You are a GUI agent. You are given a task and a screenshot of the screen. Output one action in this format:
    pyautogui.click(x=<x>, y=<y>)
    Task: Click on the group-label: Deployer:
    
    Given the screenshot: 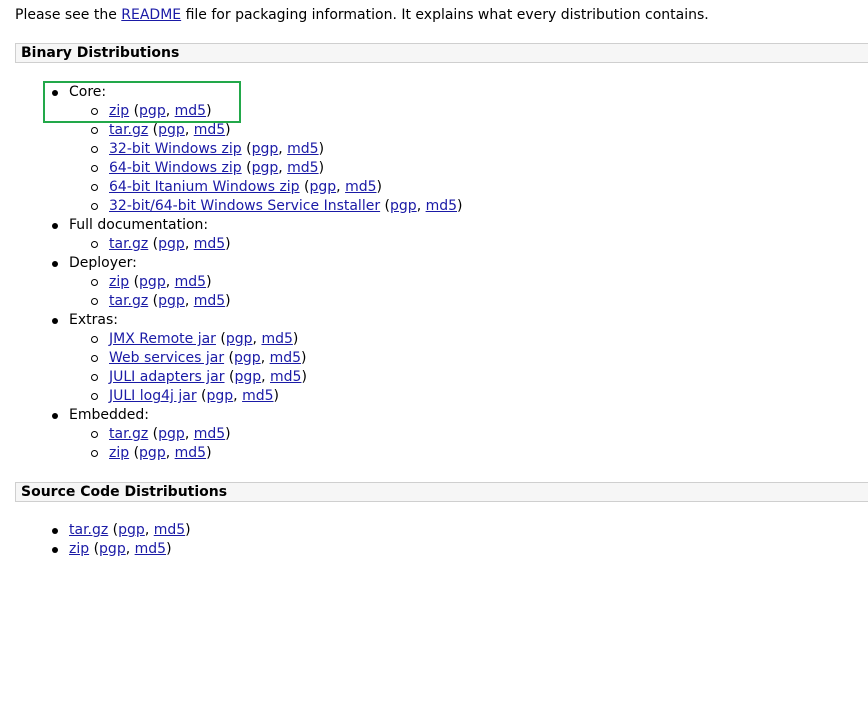 What is the action you would take?
    pyautogui.click(x=103, y=263)
    